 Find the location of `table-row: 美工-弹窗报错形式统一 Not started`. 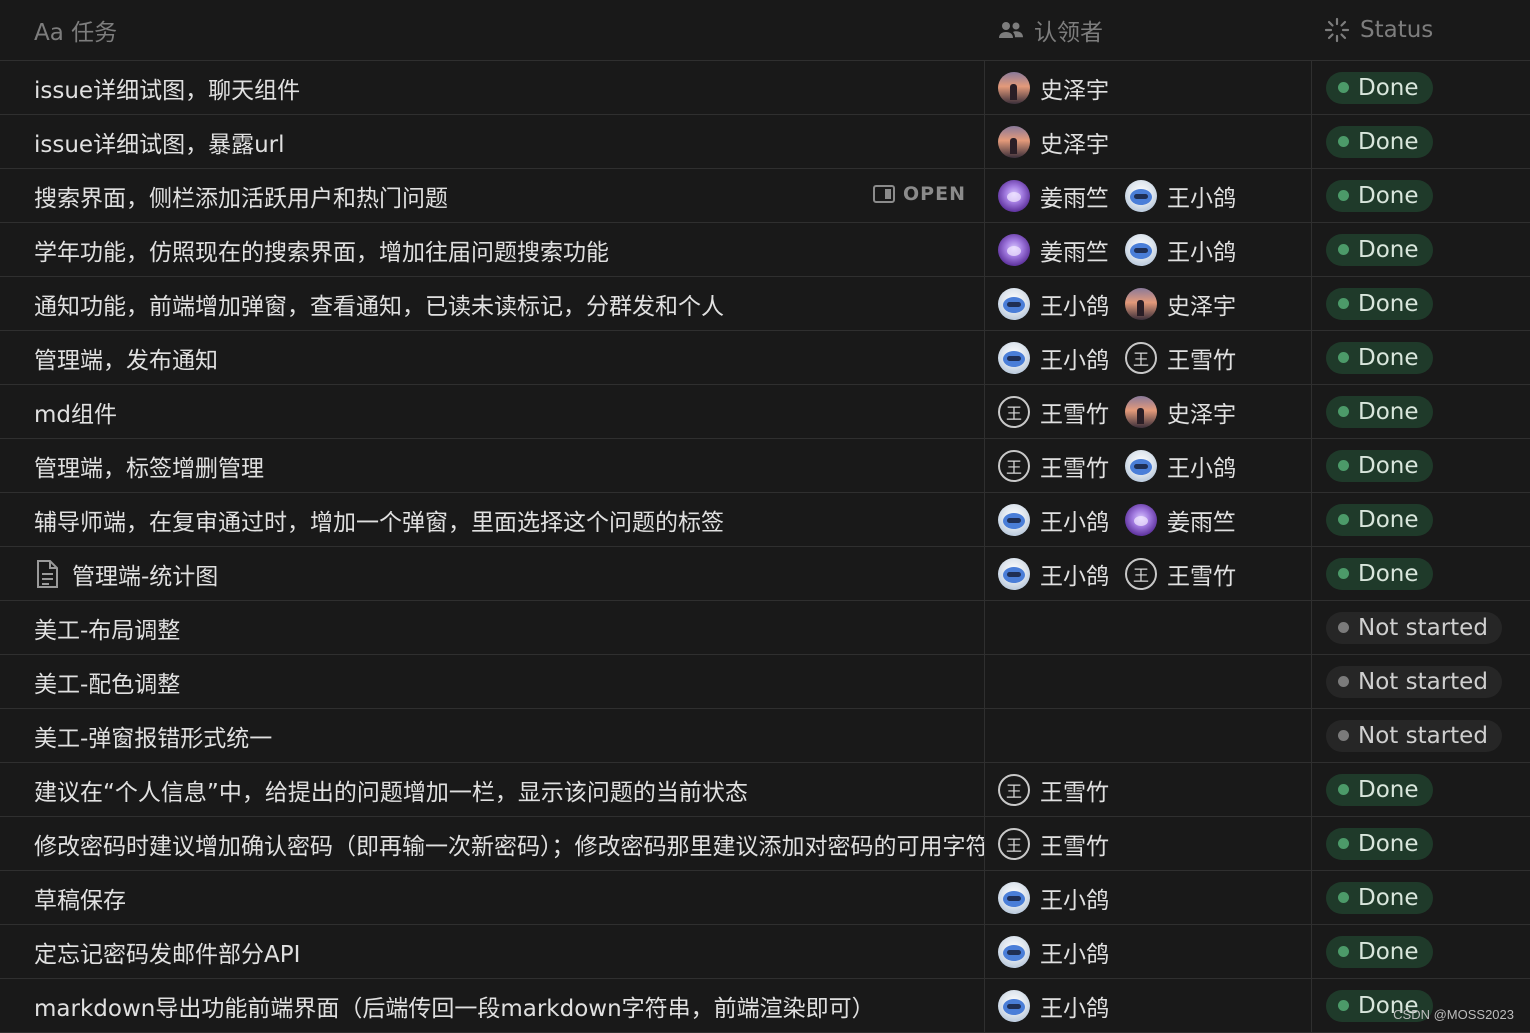

table-row: 美工-弹窗报错形式统一 Not started is located at coordinates (765, 736).